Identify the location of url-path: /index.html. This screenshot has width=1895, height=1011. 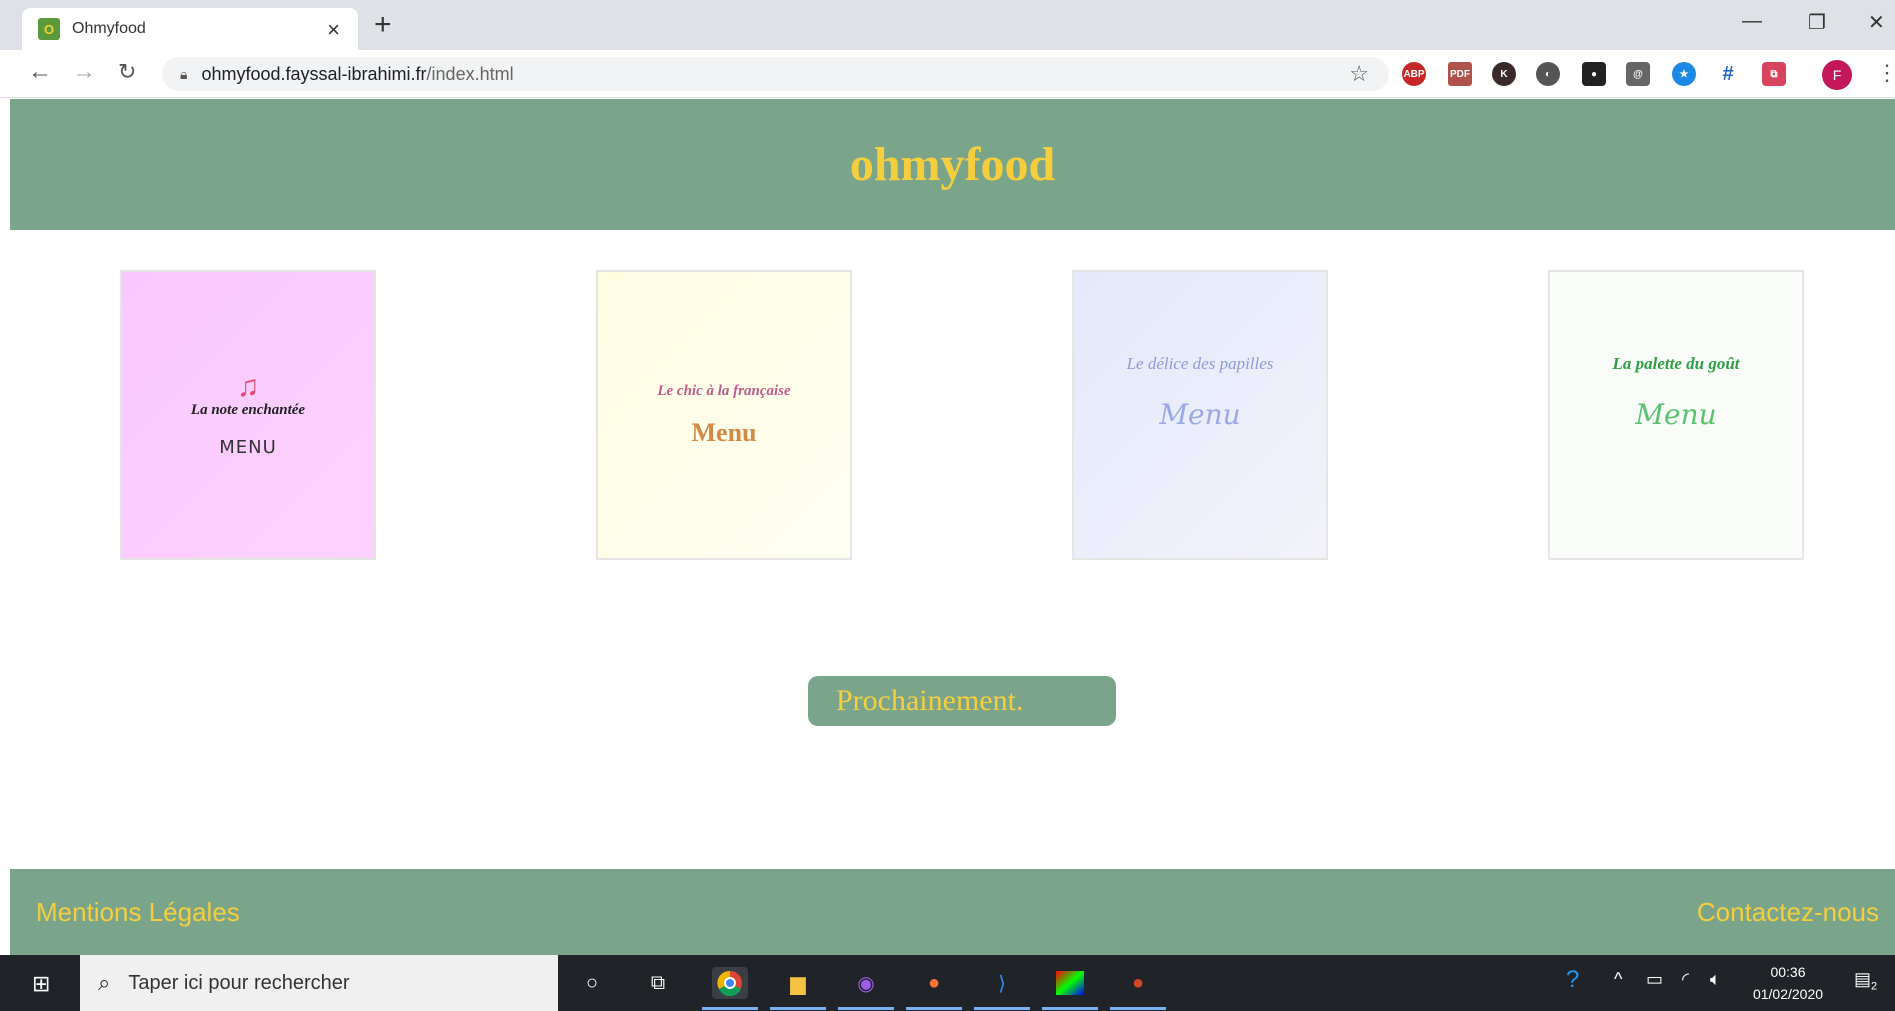
(470, 73).